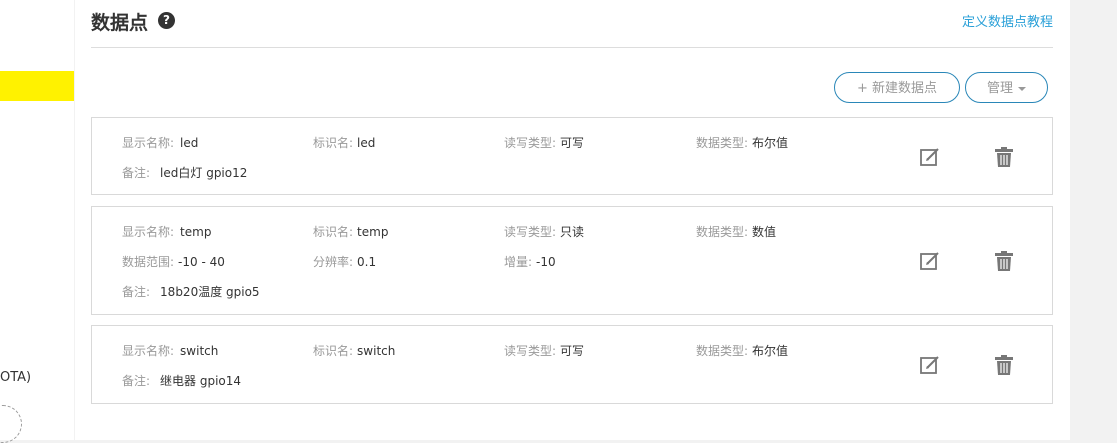 The height and width of the screenshot is (443, 1117). Describe the element at coordinates (546, 262) in the screenshot. I see `increment-value: -10` at that location.